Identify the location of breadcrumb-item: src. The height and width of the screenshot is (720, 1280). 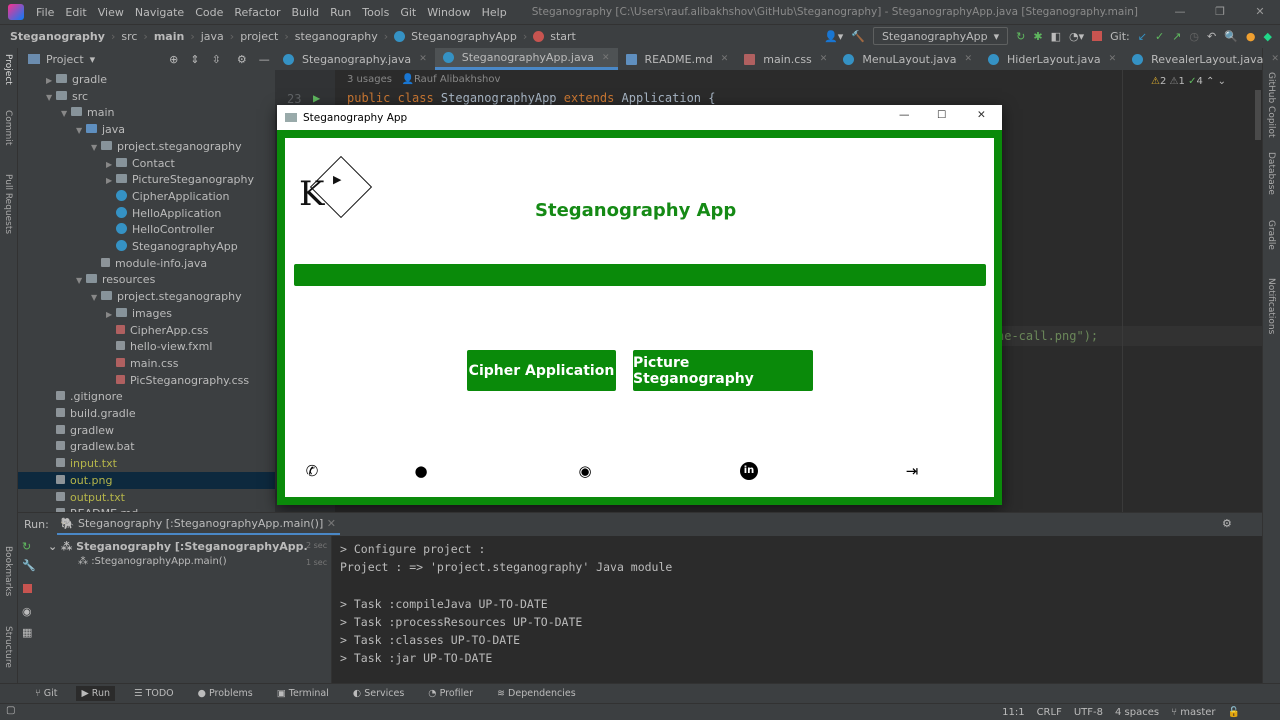
(129, 36).